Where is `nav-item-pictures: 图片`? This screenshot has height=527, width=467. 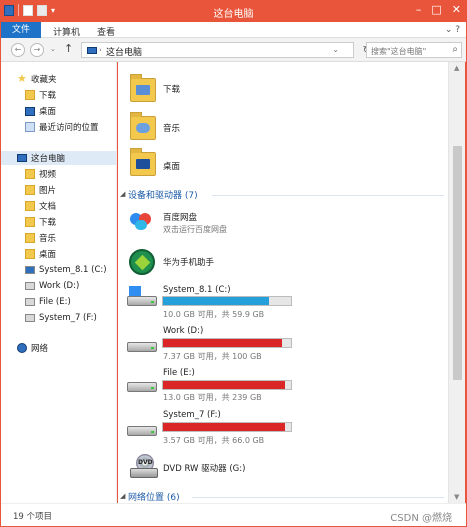 nav-item-pictures: 图片 is located at coordinates (40, 190).